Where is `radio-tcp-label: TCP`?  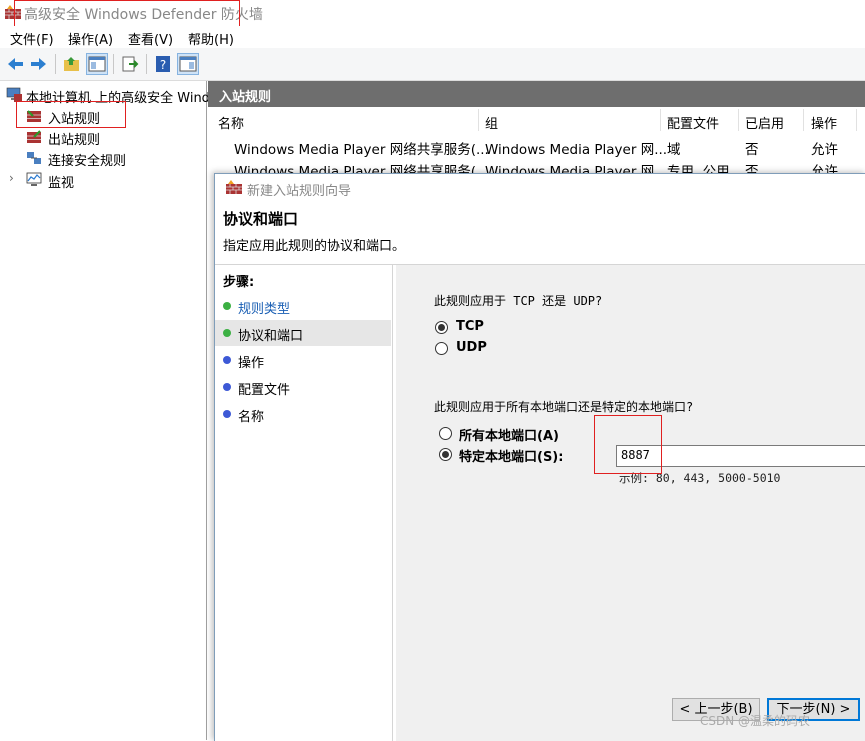 radio-tcp-label: TCP is located at coordinates (470, 326).